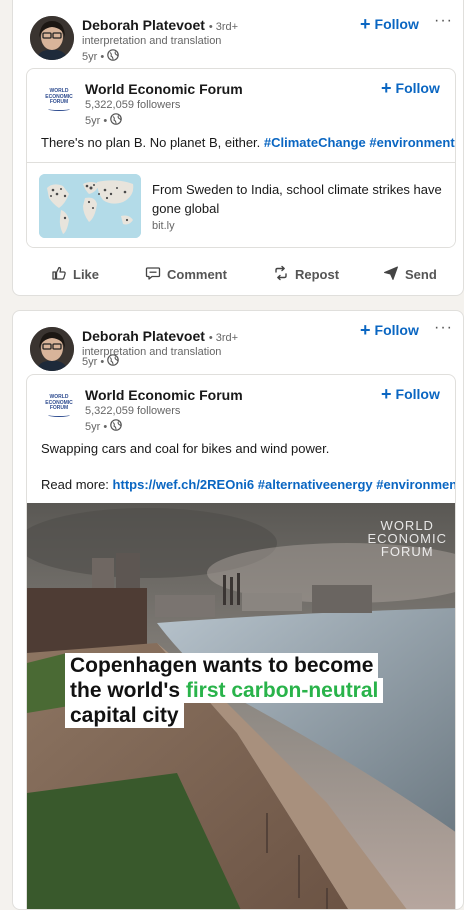 This screenshot has width=464, height=910. I want to click on video-caption-line: the world's first carbon-neutral, so click(224, 690).